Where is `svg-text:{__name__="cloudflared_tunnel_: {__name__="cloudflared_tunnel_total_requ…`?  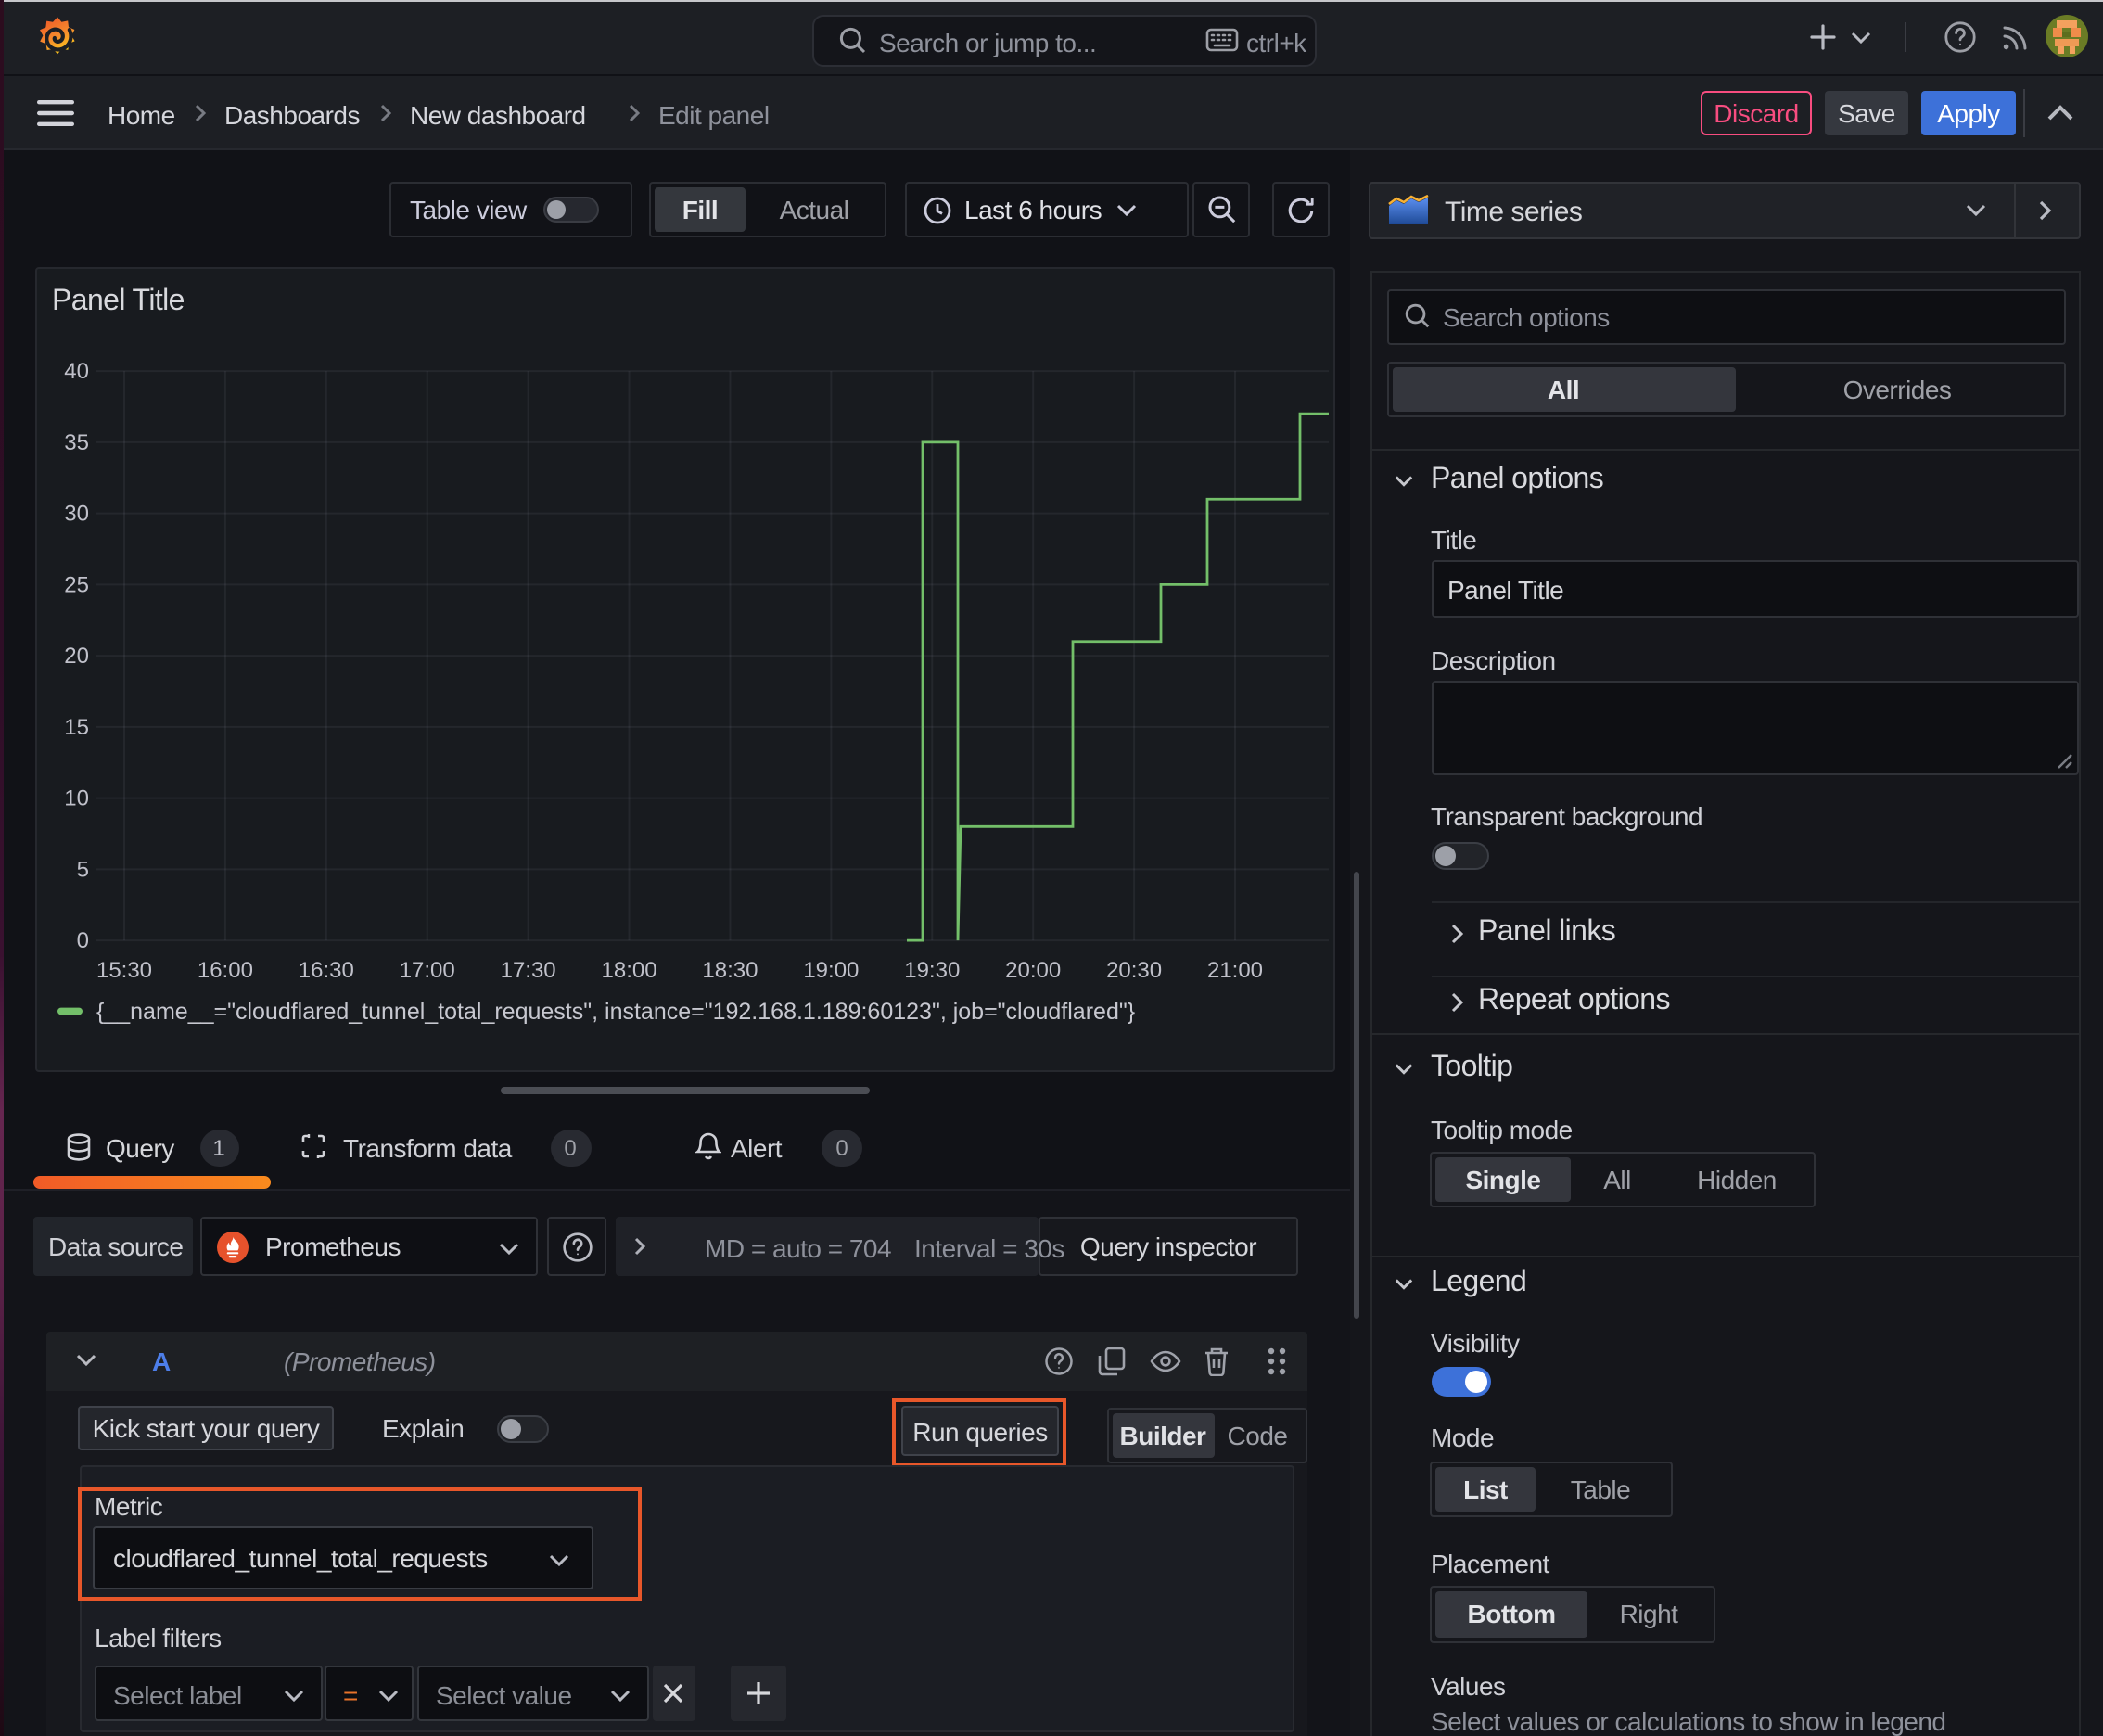 svg-text:{__name__="cloudflared_tunnel_: {__name__="cloudflared_tunnel_total_requ… is located at coordinates (615, 1012).